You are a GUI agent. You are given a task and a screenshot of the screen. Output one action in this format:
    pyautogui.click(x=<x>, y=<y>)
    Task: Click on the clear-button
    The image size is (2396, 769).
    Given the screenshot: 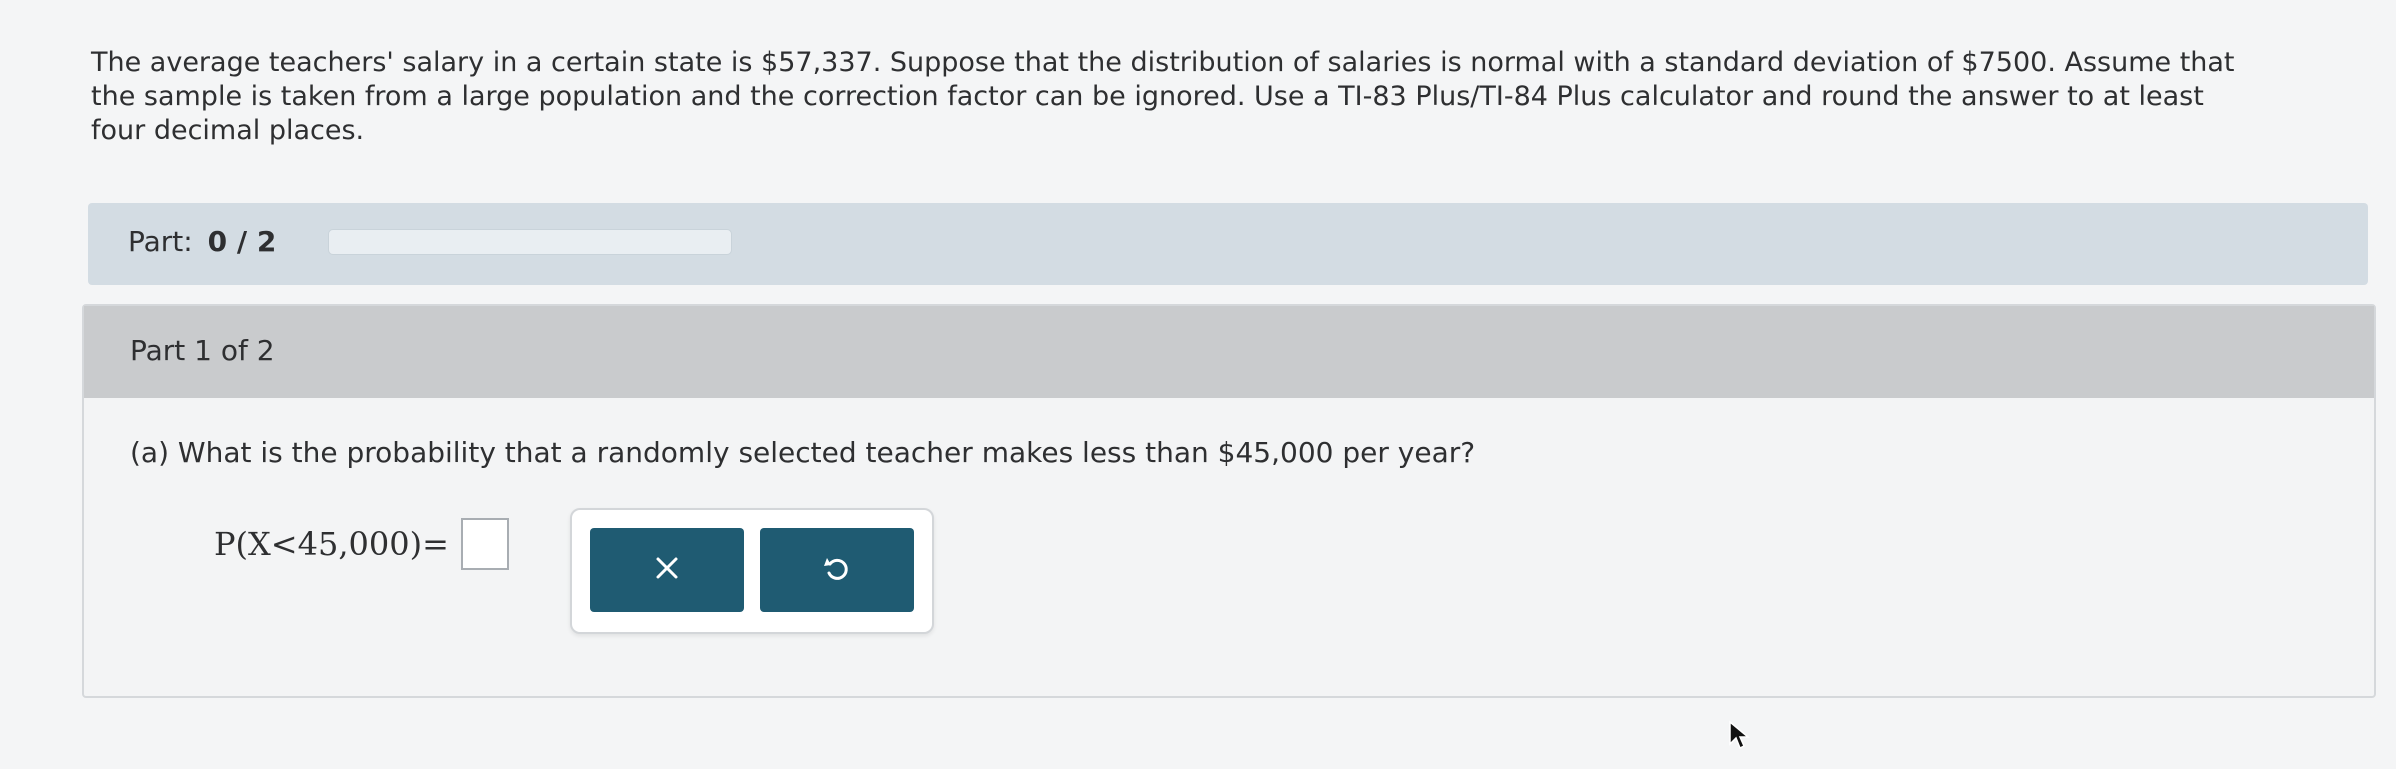 What is the action you would take?
    pyautogui.click(x=667, y=570)
    